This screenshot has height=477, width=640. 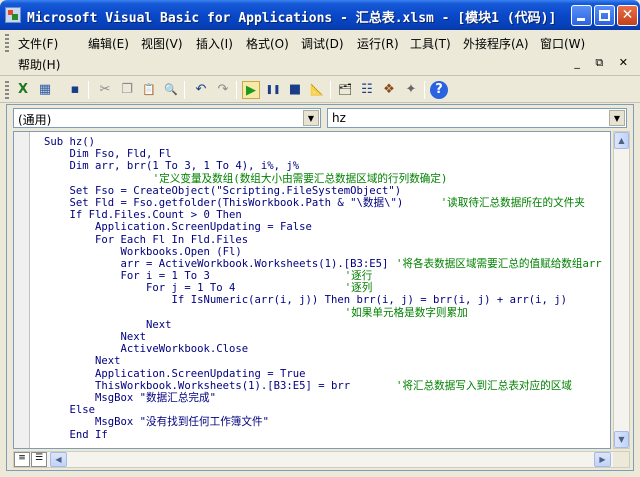 What do you see at coordinates (477, 118) in the screenshot?
I see `procedure-combo: hz ▼` at bounding box center [477, 118].